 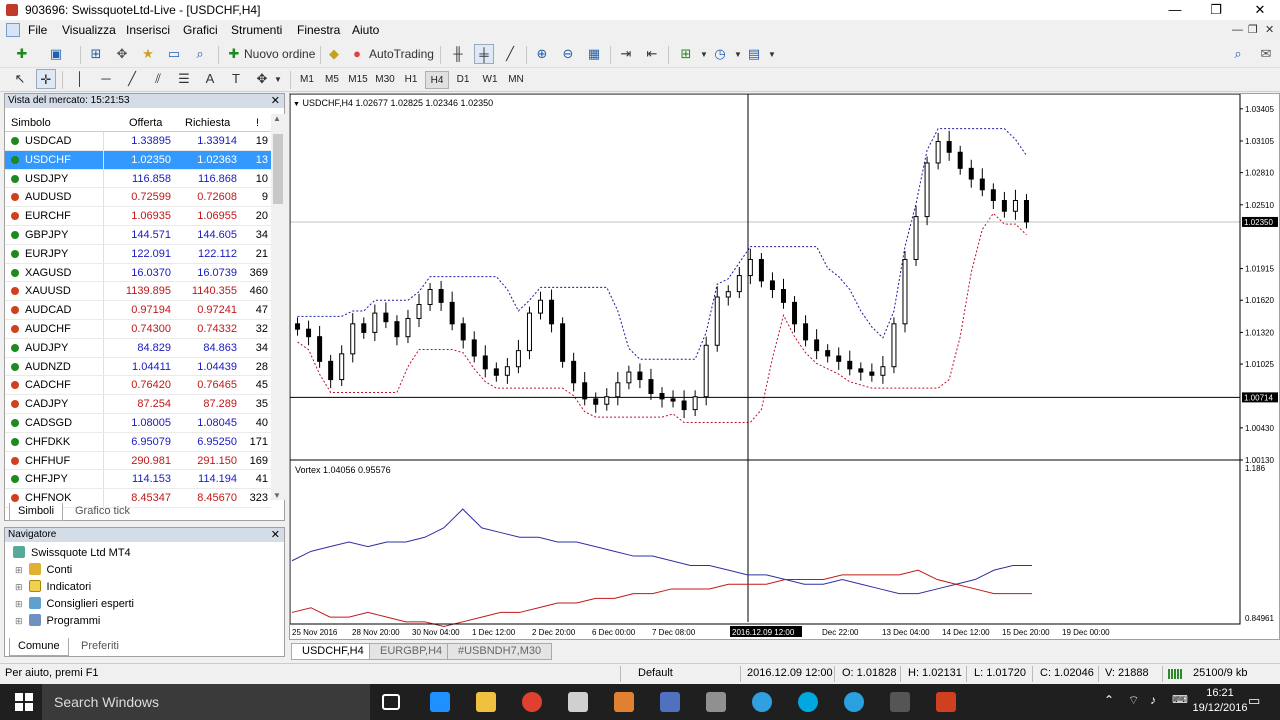 What do you see at coordinates (56, 54) in the screenshot?
I see `profiles-icon: ▣` at bounding box center [56, 54].